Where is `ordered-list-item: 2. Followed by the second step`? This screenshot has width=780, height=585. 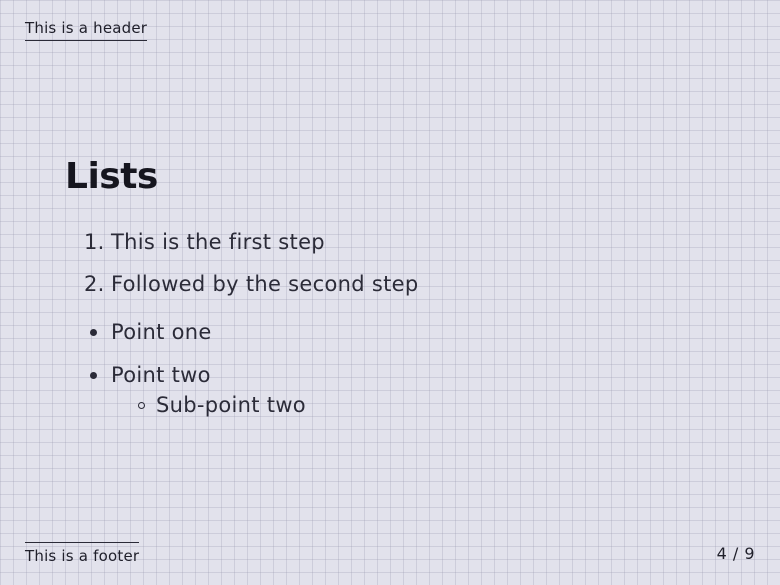 ordered-list-item: 2. Followed by the second step is located at coordinates (251, 293).